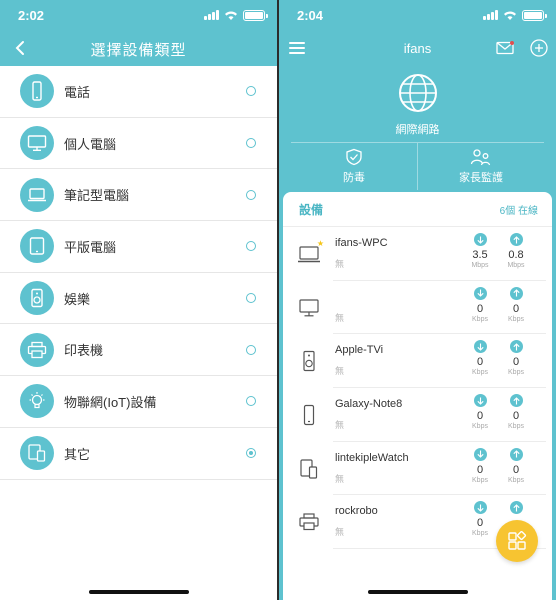 Image resolution: width=556 pixels, height=600 pixels. What do you see at coordinates (31, 15) in the screenshot?
I see `status-time: 2:02` at bounding box center [31, 15].